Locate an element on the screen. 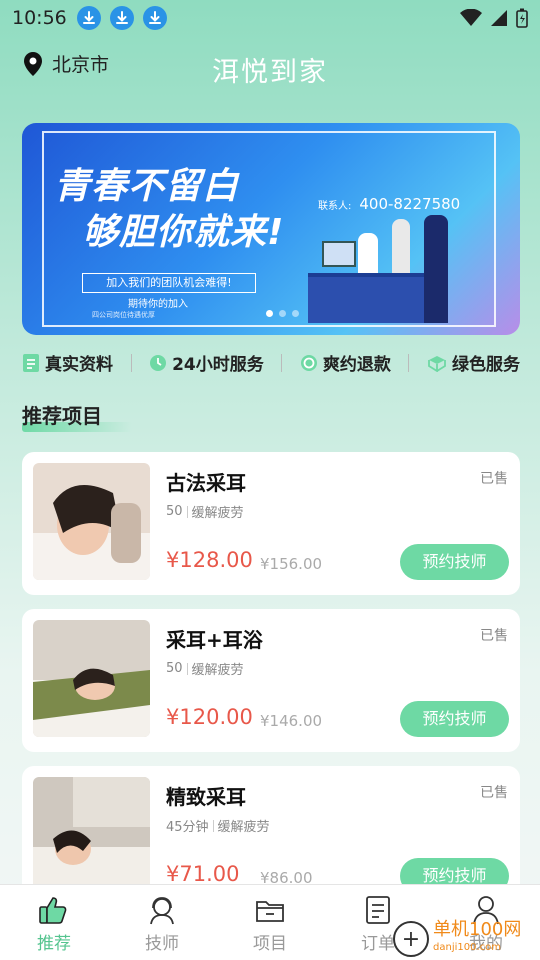 The width and height of the screenshot is (540, 960). banner-contact: 联系人: 400-8227580 is located at coordinates (389, 204).